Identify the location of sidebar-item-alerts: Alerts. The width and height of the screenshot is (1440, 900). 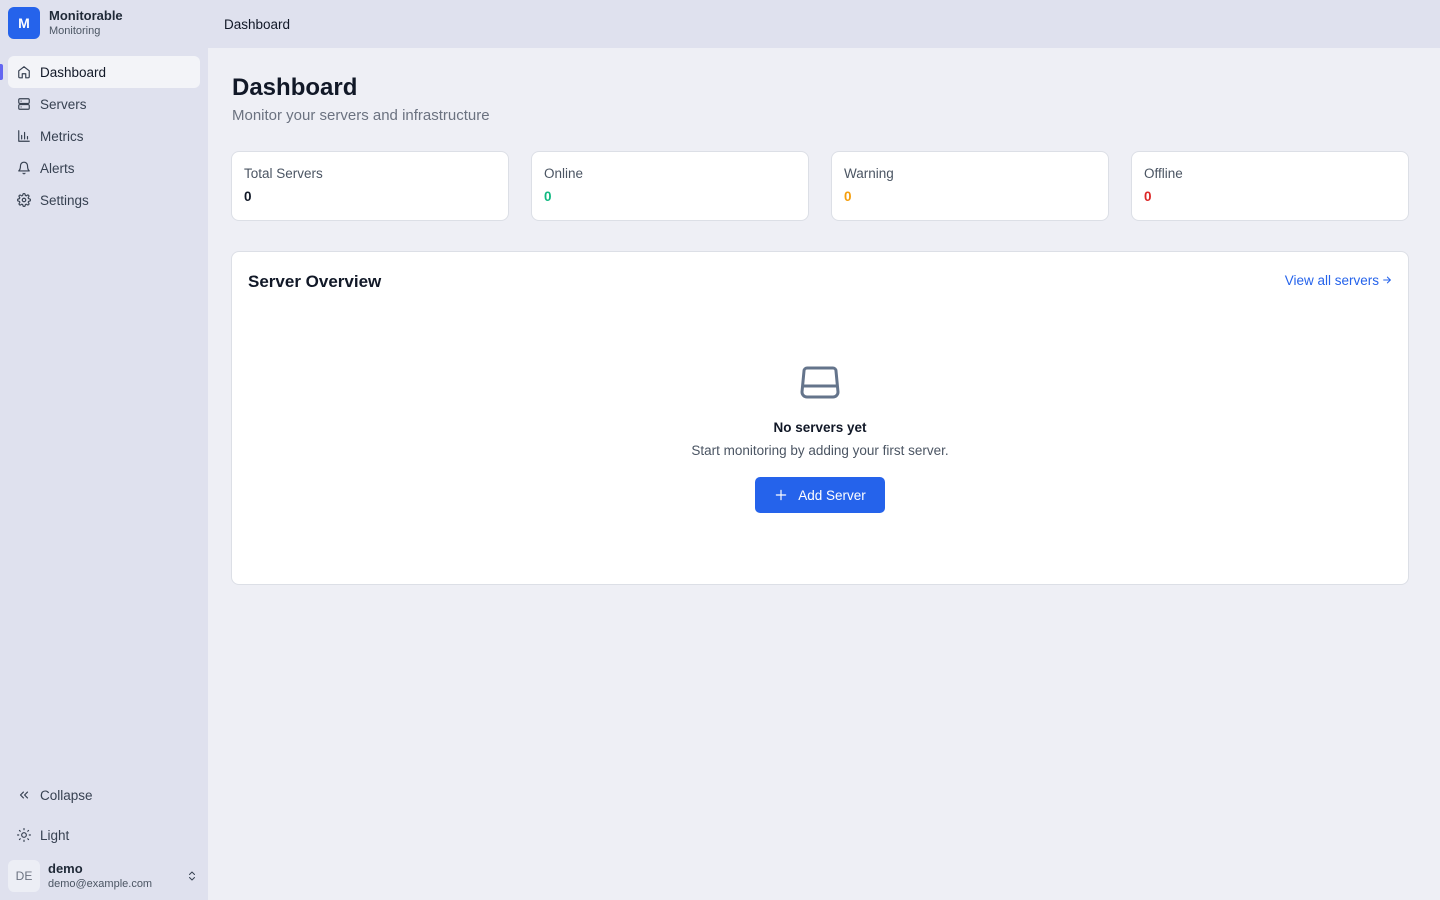
(104, 168).